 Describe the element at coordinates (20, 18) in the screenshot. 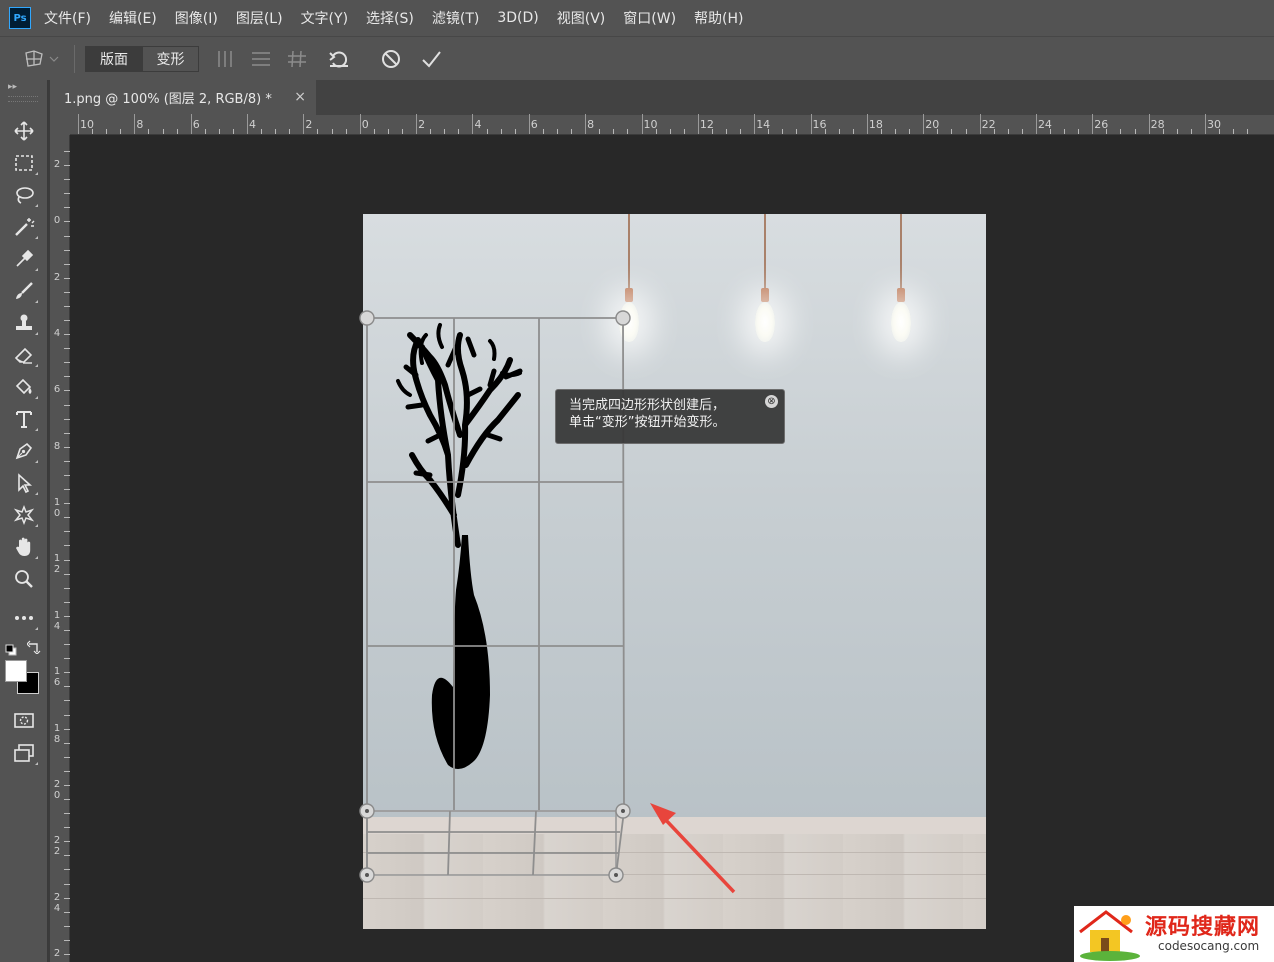

I see `photoshop-logo-icon: Ps` at that location.